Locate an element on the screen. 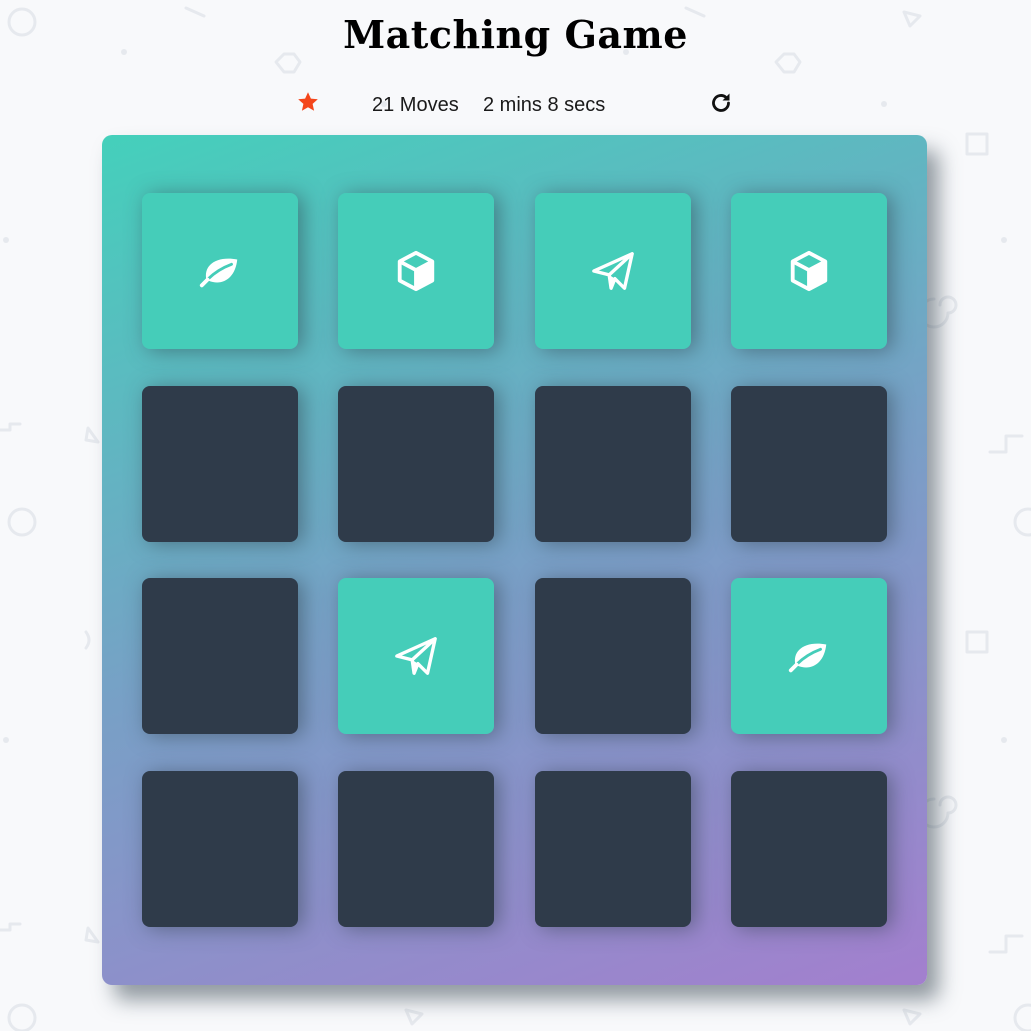 Image resolution: width=1031 pixels, height=1031 pixels. star-icon is located at coordinates (308, 102).